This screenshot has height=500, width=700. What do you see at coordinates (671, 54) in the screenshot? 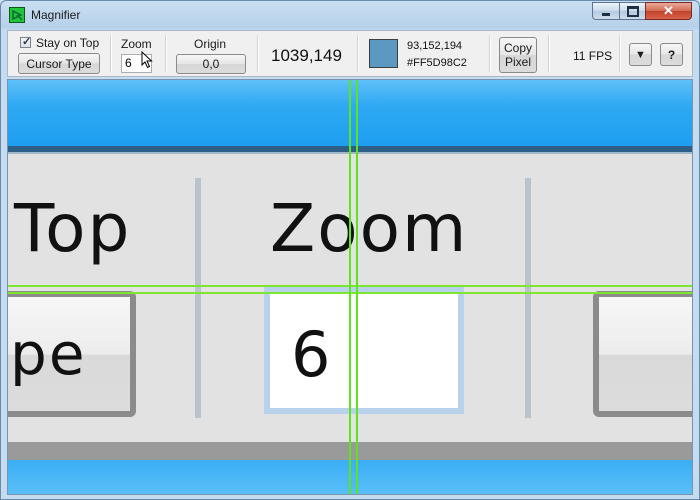
I see `help-button: ?` at bounding box center [671, 54].